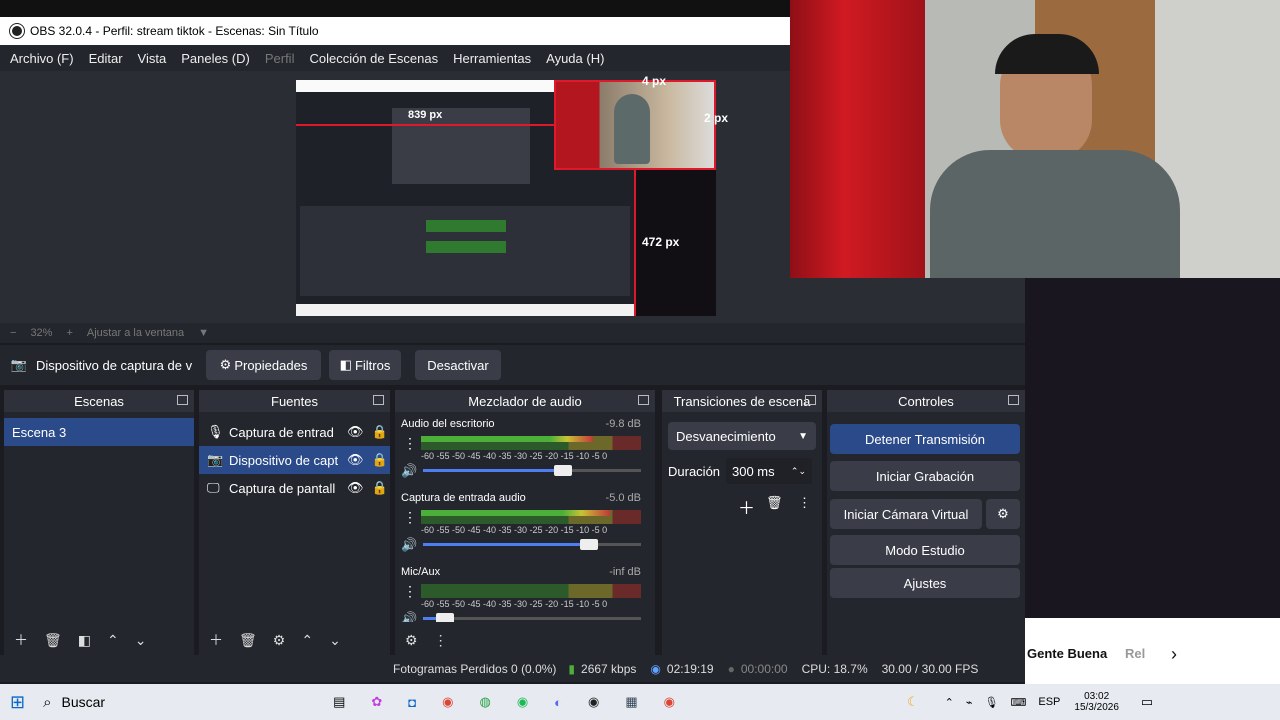 This screenshot has height=720, width=1280. What do you see at coordinates (913, 702) in the screenshot?
I see `weather-icon: ☾` at bounding box center [913, 702].